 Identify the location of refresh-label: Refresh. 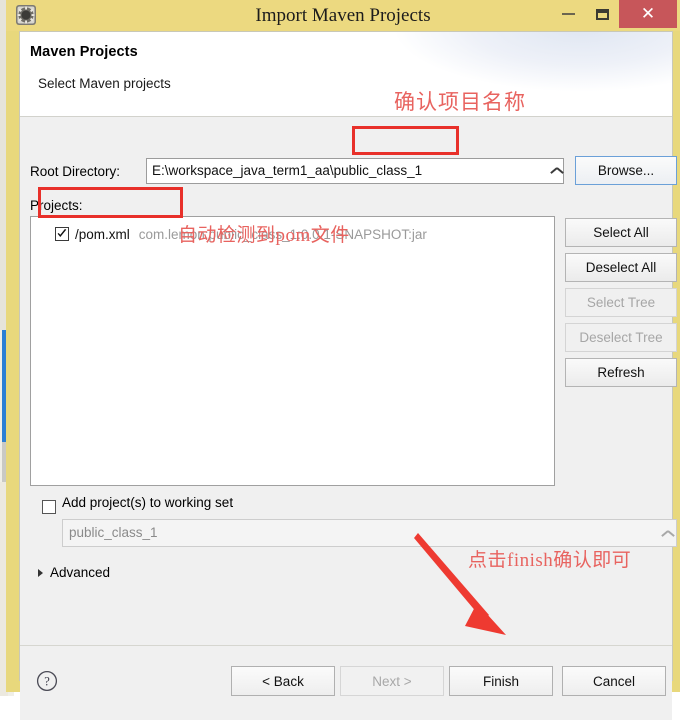
(621, 372).